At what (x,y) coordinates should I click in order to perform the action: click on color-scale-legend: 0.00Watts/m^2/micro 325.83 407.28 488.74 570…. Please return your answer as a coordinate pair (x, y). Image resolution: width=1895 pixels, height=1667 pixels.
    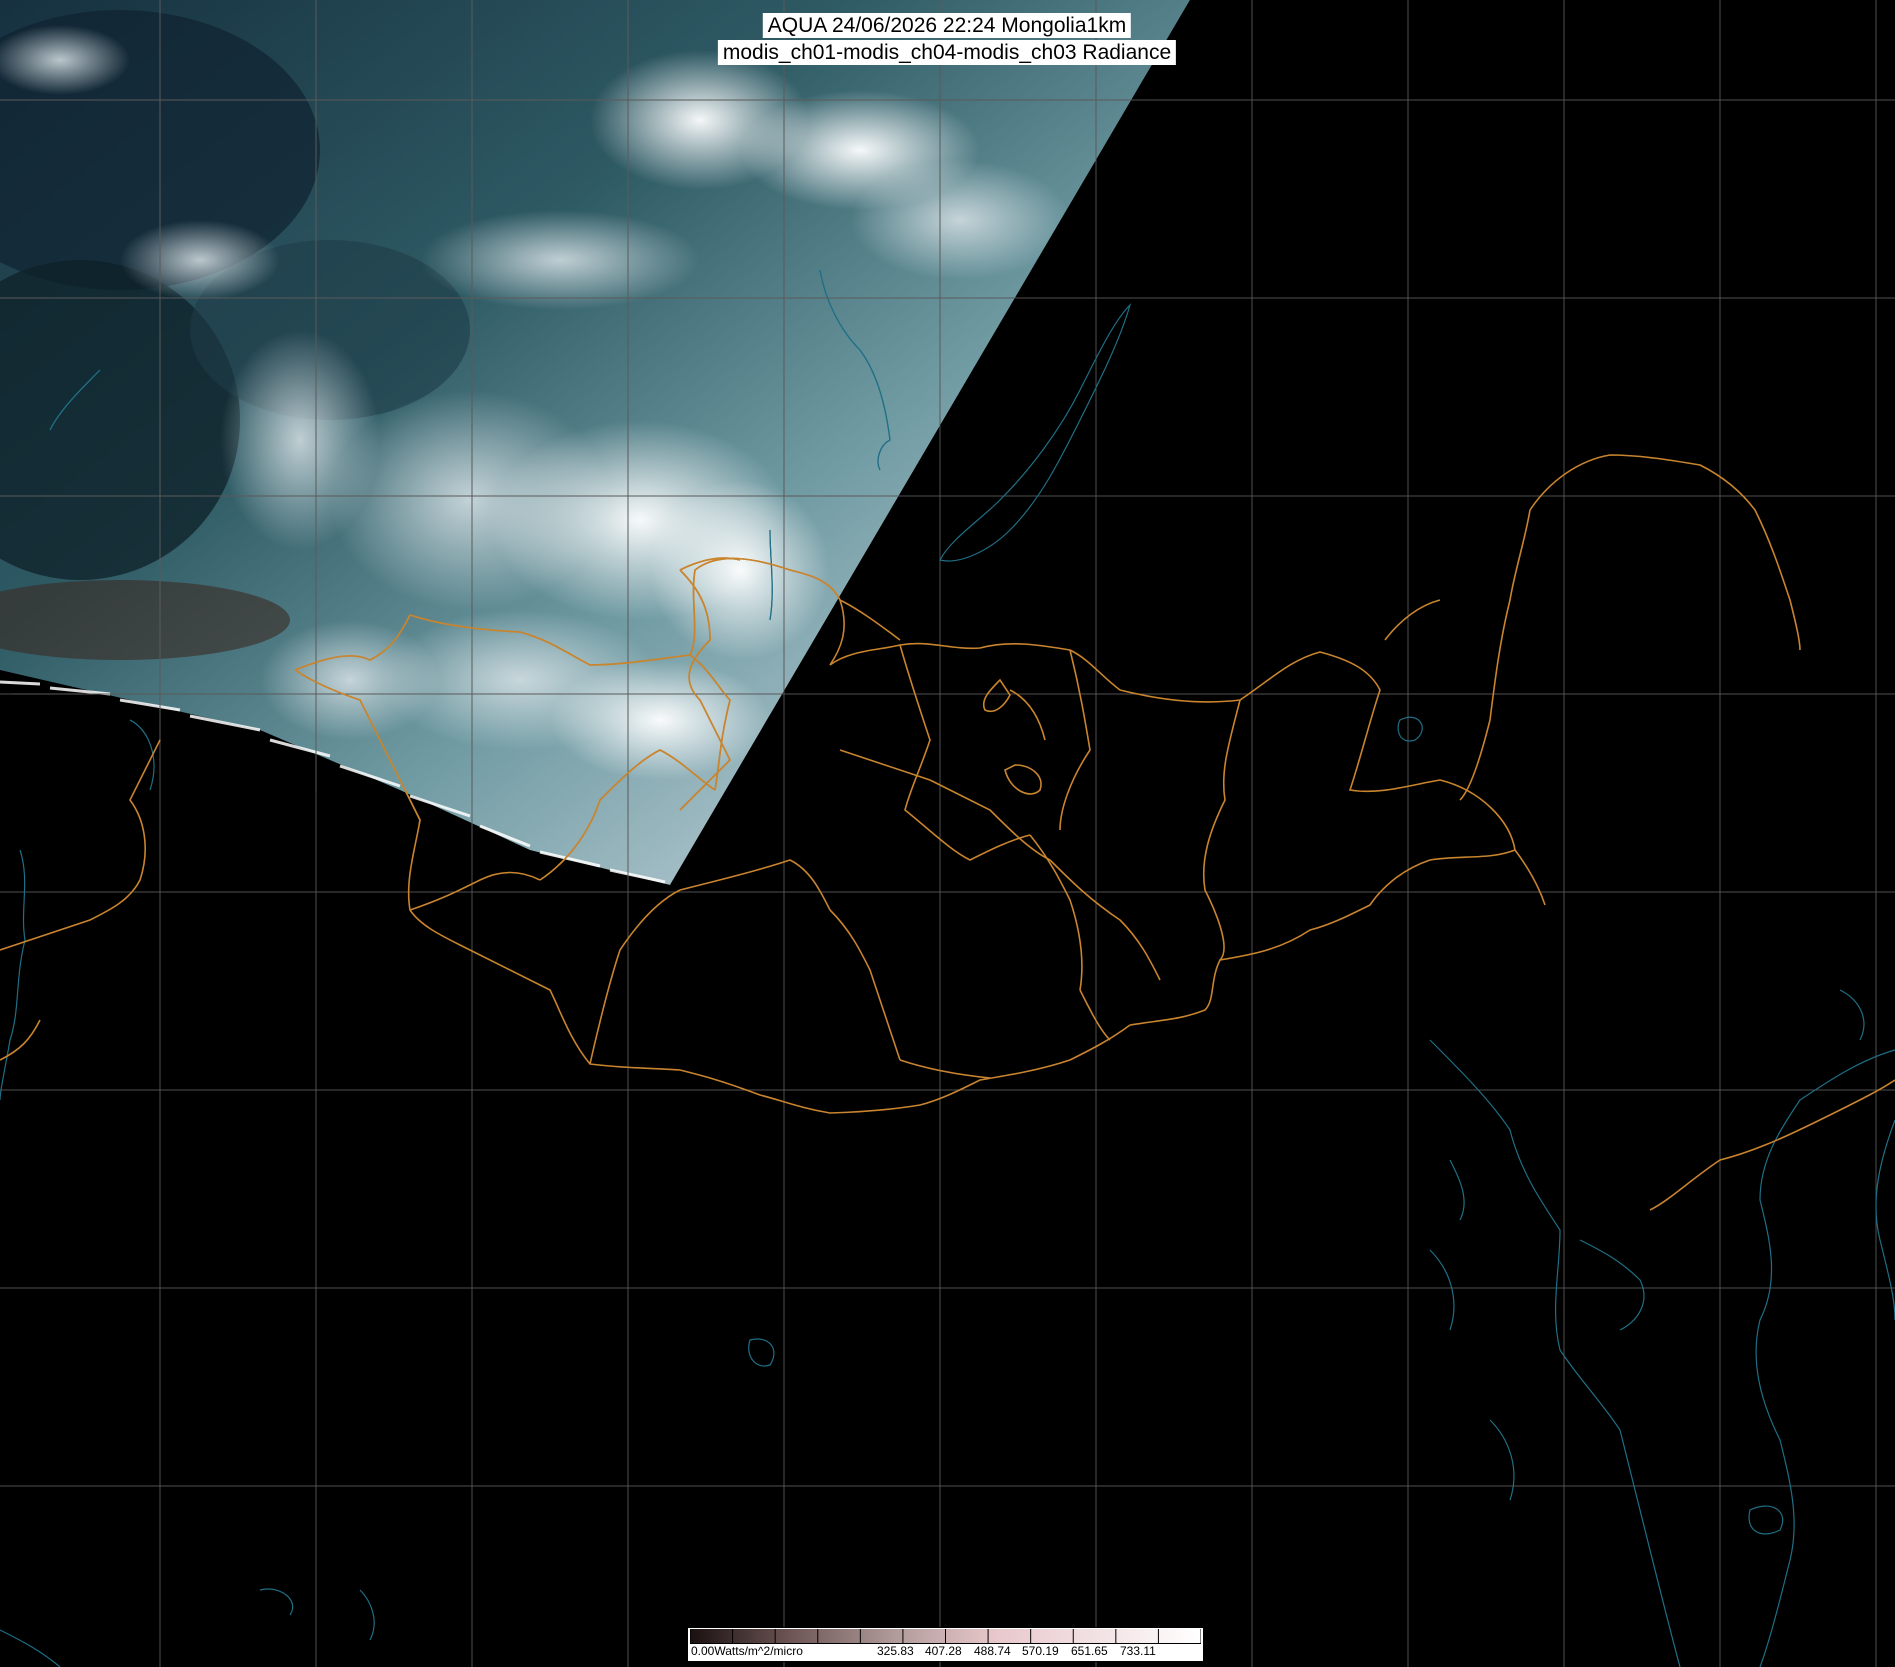
    Looking at the image, I should click on (945, 1644).